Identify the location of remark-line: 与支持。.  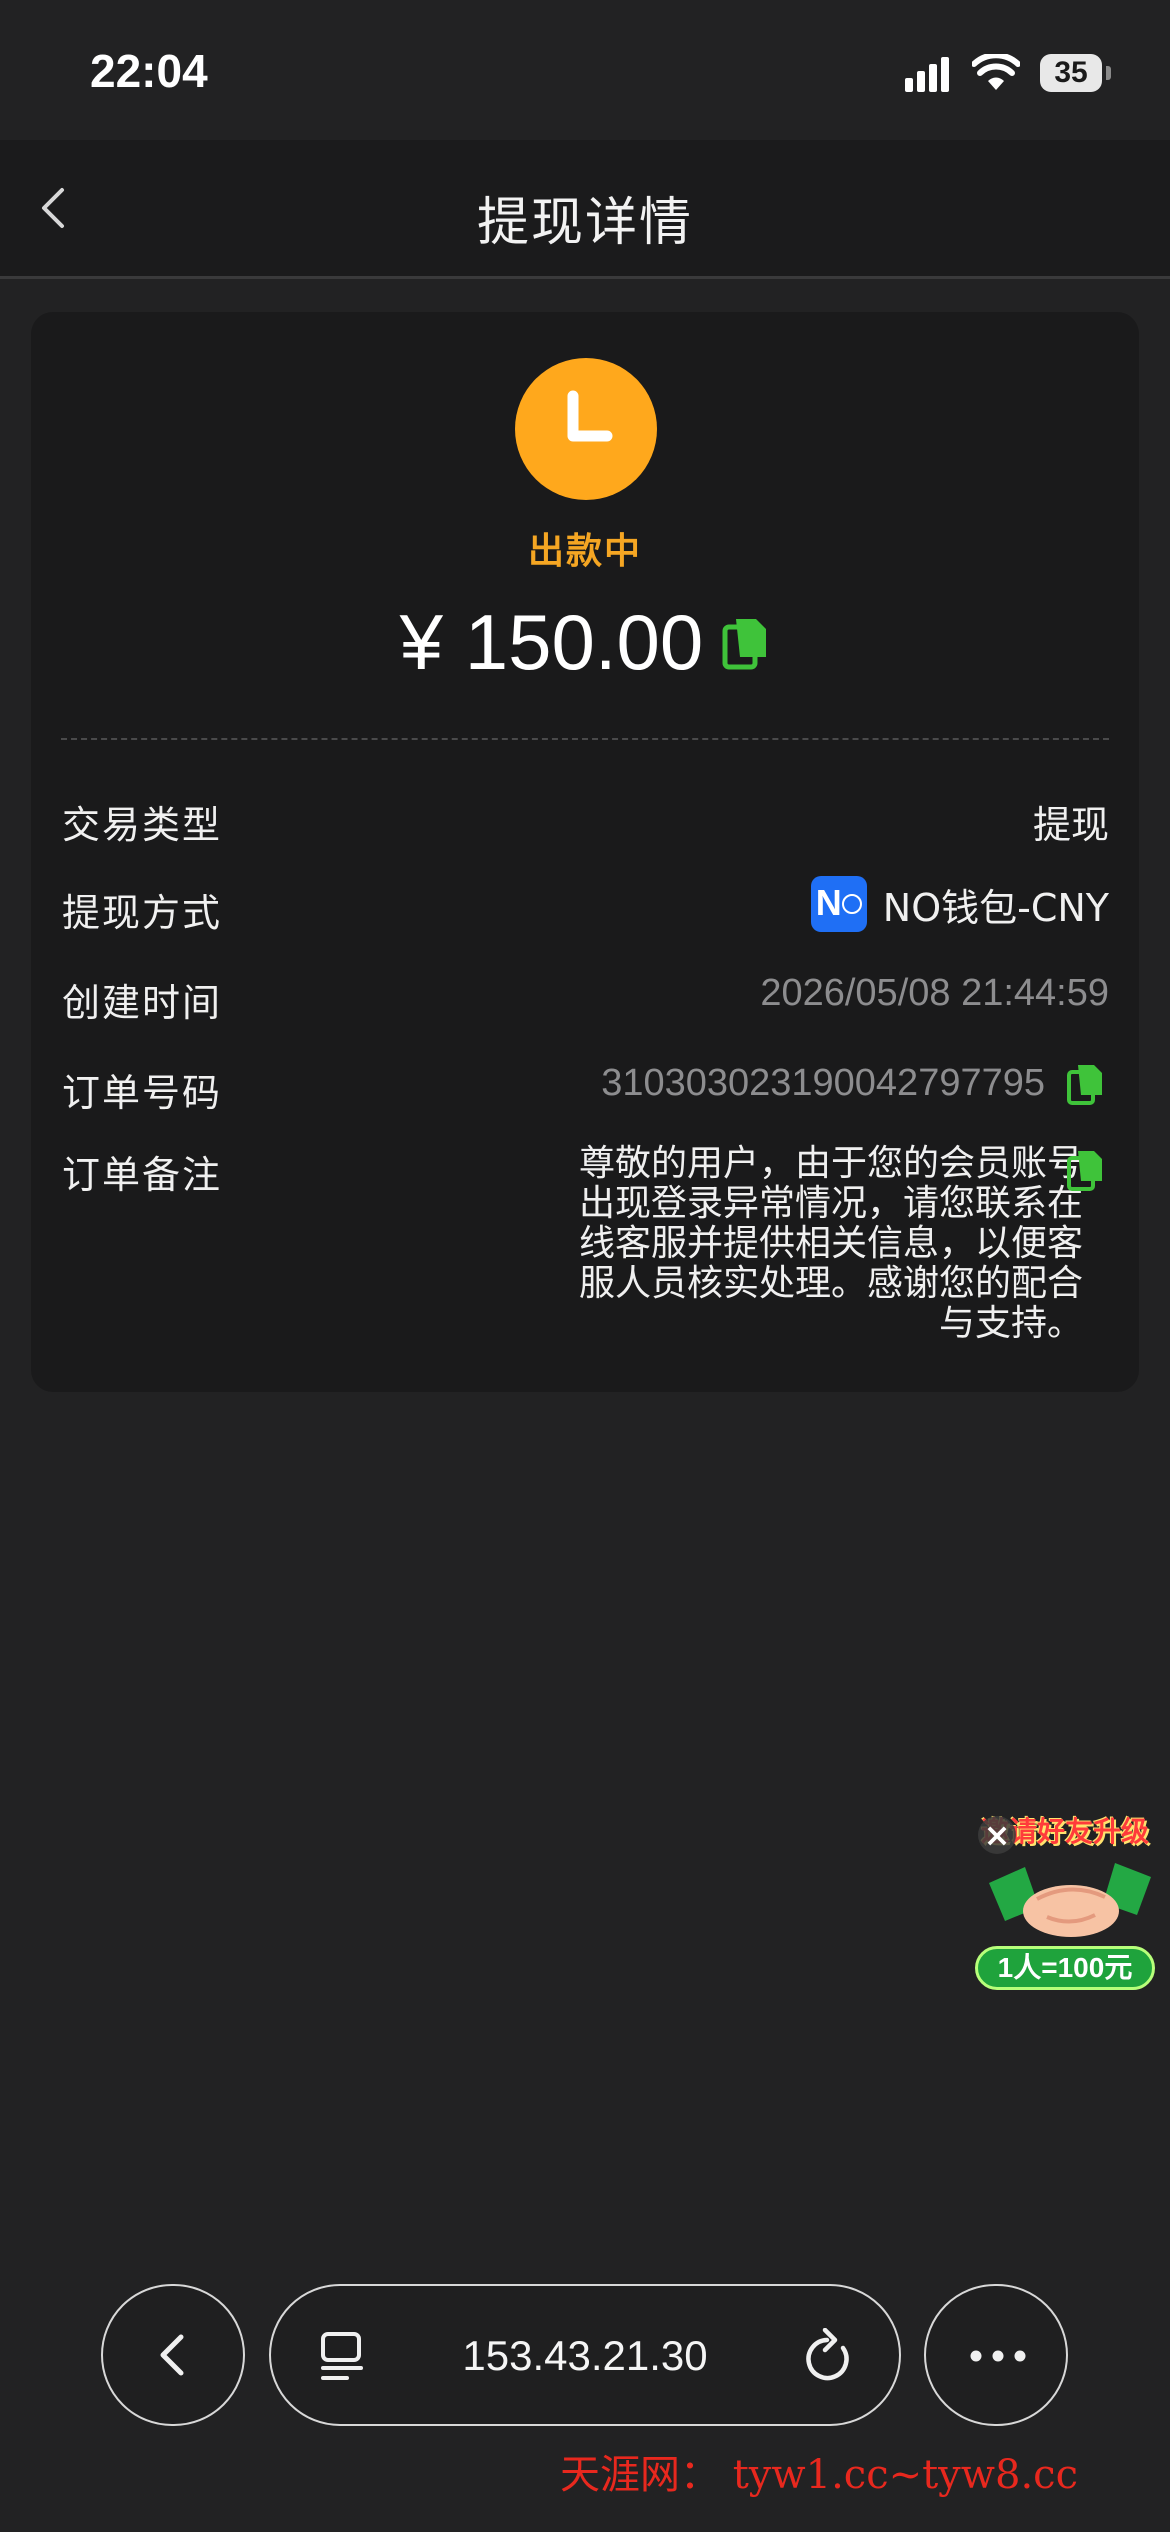
(1010, 1323).